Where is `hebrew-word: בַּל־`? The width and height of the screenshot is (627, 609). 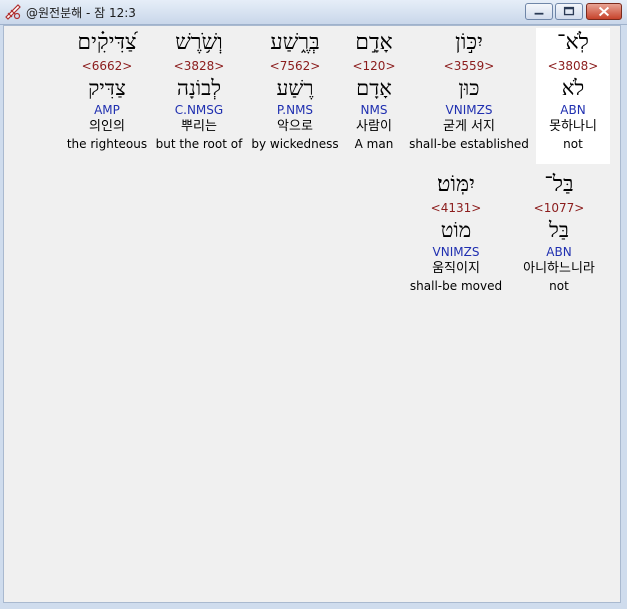
hebrew-word: בַּל־ is located at coordinates (559, 184).